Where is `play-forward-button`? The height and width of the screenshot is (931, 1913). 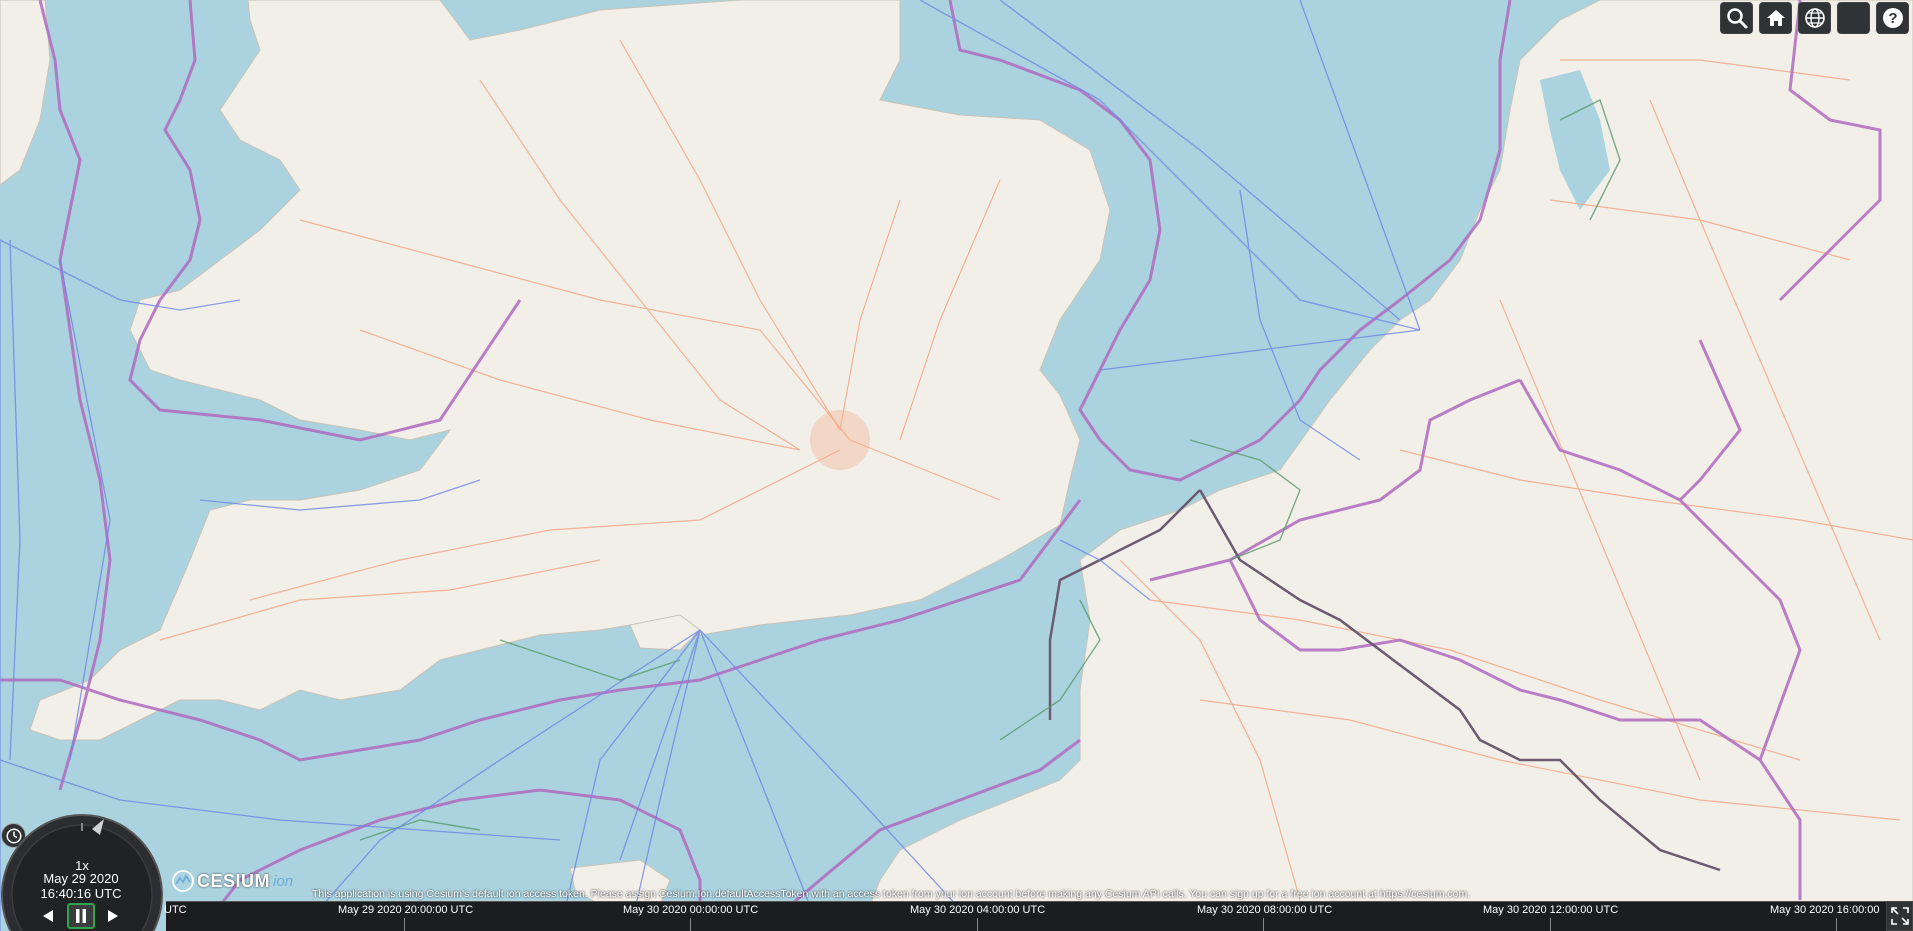
play-forward-button is located at coordinates (113, 916).